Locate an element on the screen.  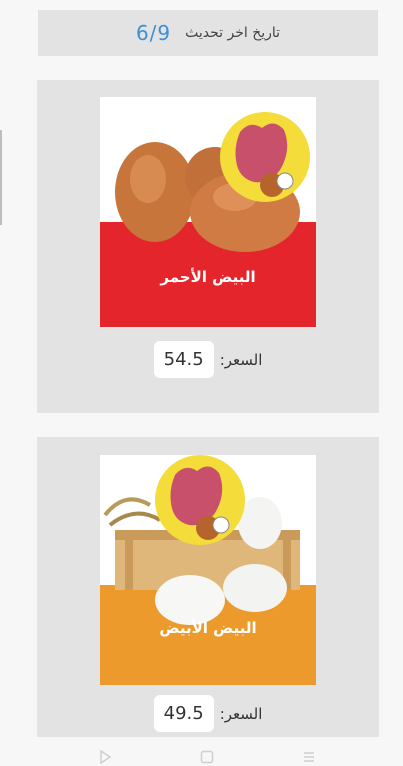
white-eggs-title: البيض الأبيض is located at coordinates (207, 628).